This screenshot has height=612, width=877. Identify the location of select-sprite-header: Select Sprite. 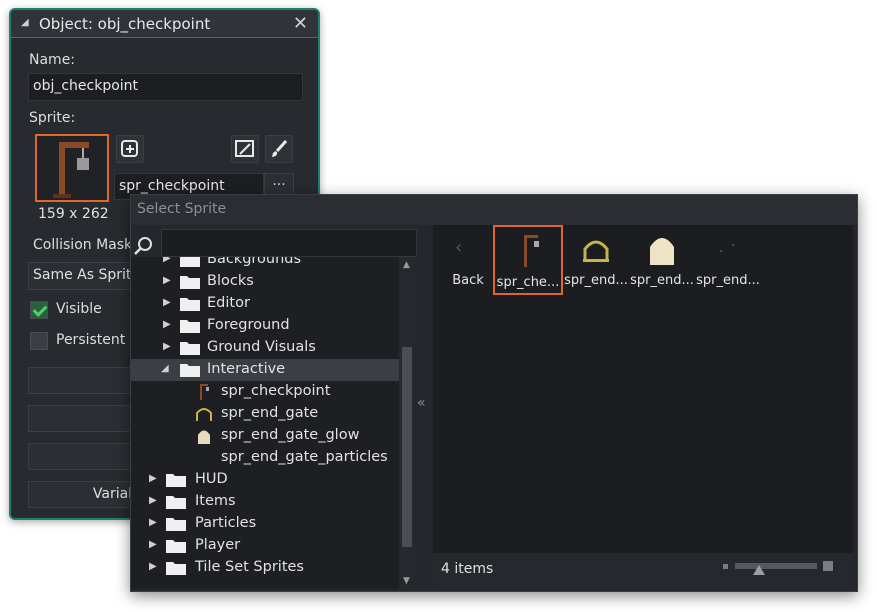
(494, 210).